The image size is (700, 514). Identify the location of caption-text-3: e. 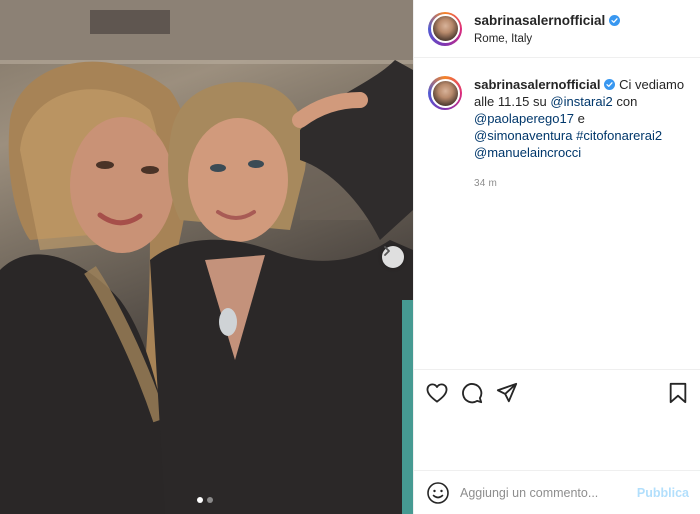
(581, 118).